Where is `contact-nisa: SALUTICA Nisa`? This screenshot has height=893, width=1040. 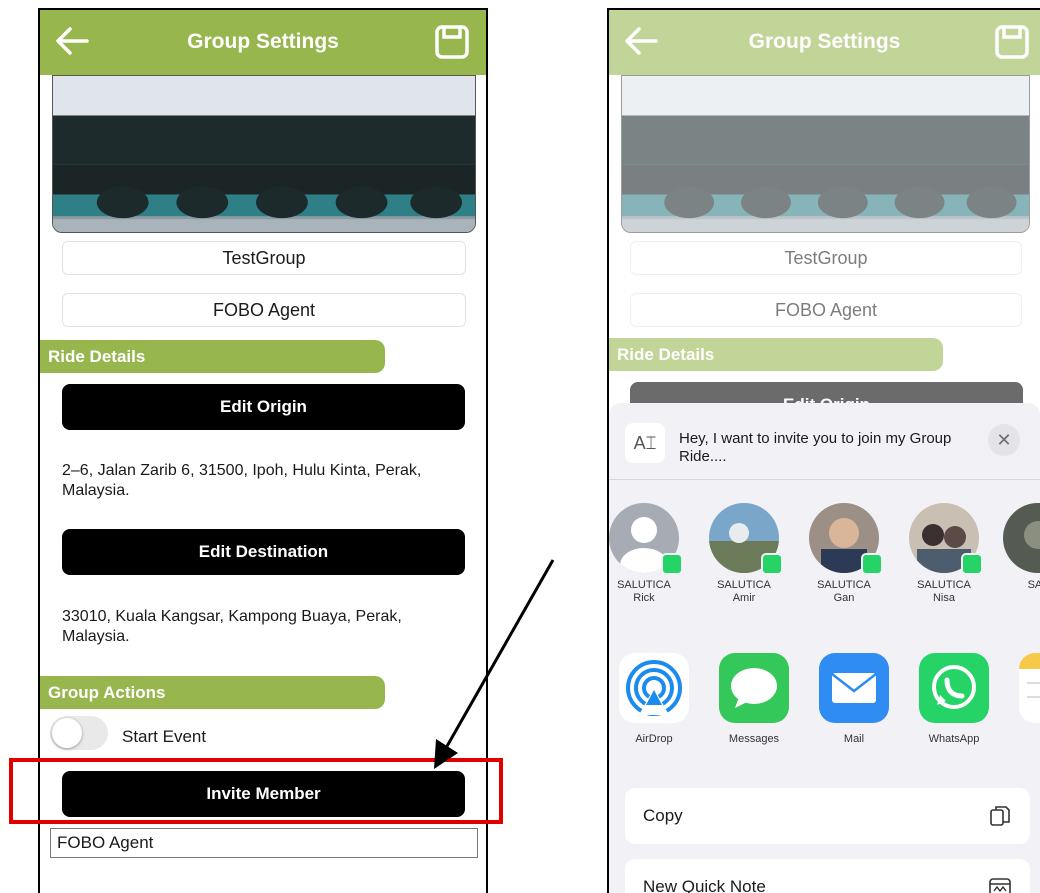 contact-nisa: SALUTICA Nisa is located at coordinates (944, 554).